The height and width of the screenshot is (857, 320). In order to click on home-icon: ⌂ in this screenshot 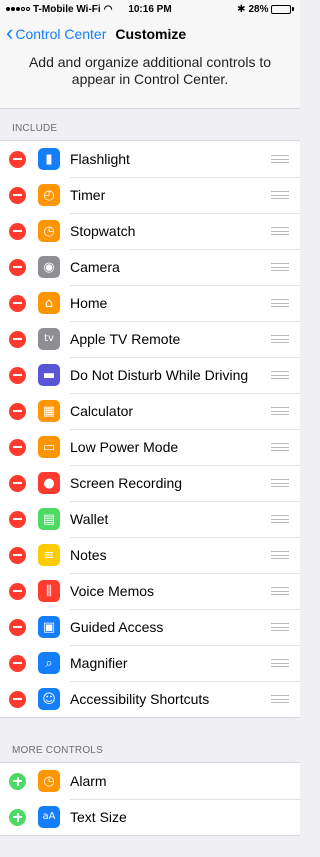, I will do `click(49, 303)`.